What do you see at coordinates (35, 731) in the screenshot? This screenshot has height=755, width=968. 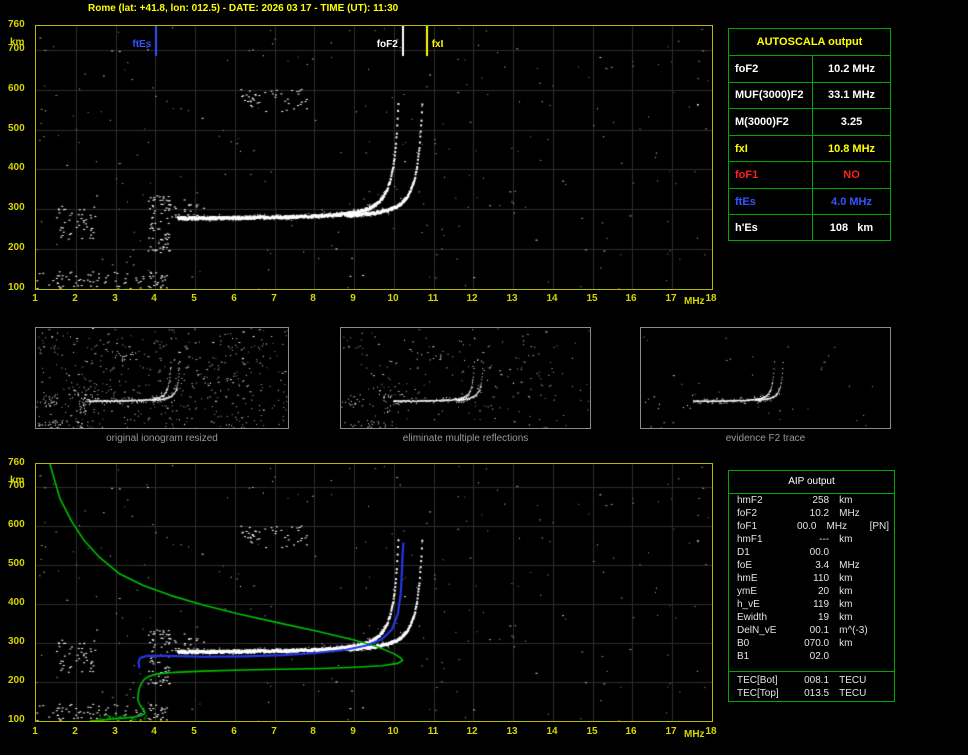 I see `x-tick-label: 1` at bounding box center [35, 731].